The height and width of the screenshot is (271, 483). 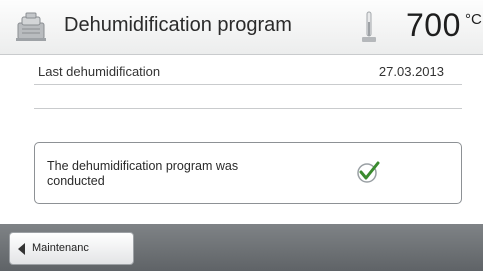 What do you see at coordinates (60, 248) in the screenshot?
I see `back-button-label: Maintenanc` at bounding box center [60, 248].